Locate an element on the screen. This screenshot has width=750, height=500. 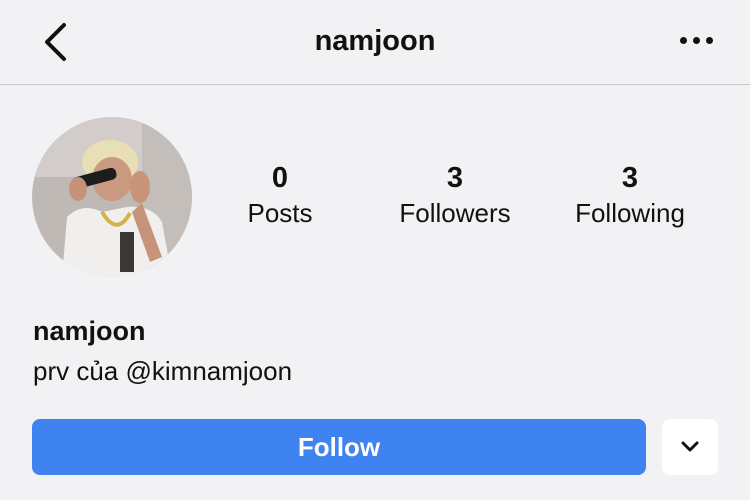
stat-following: 3 Following is located at coordinates (630, 195).